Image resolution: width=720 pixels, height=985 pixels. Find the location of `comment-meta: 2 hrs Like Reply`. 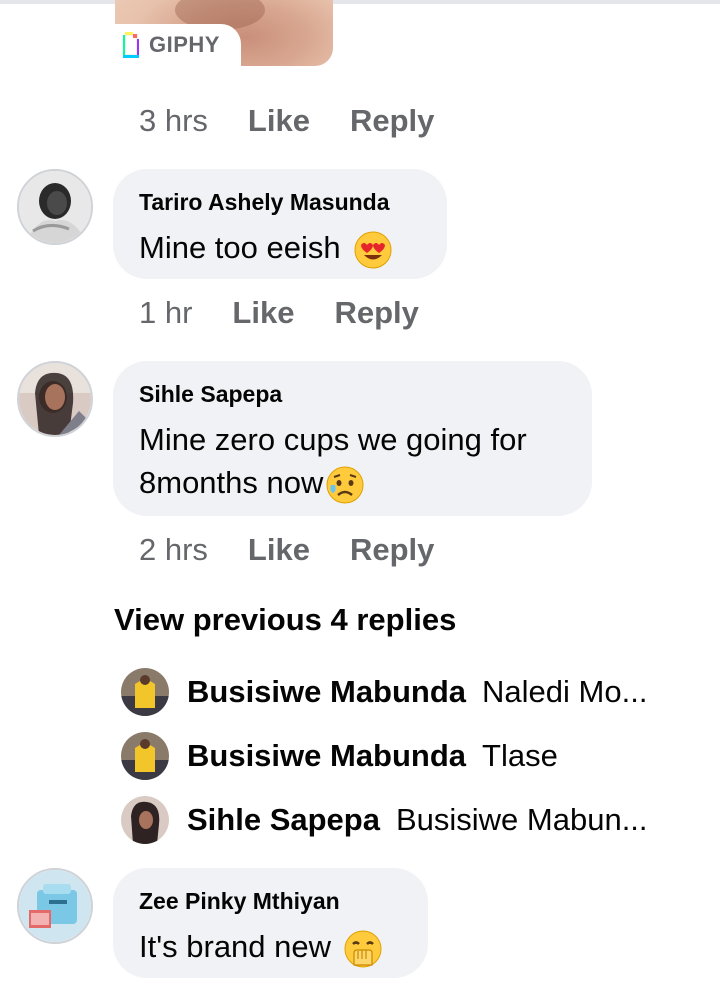

comment-meta: 2 hrs Like Reply is located at coordinates (306, 550).